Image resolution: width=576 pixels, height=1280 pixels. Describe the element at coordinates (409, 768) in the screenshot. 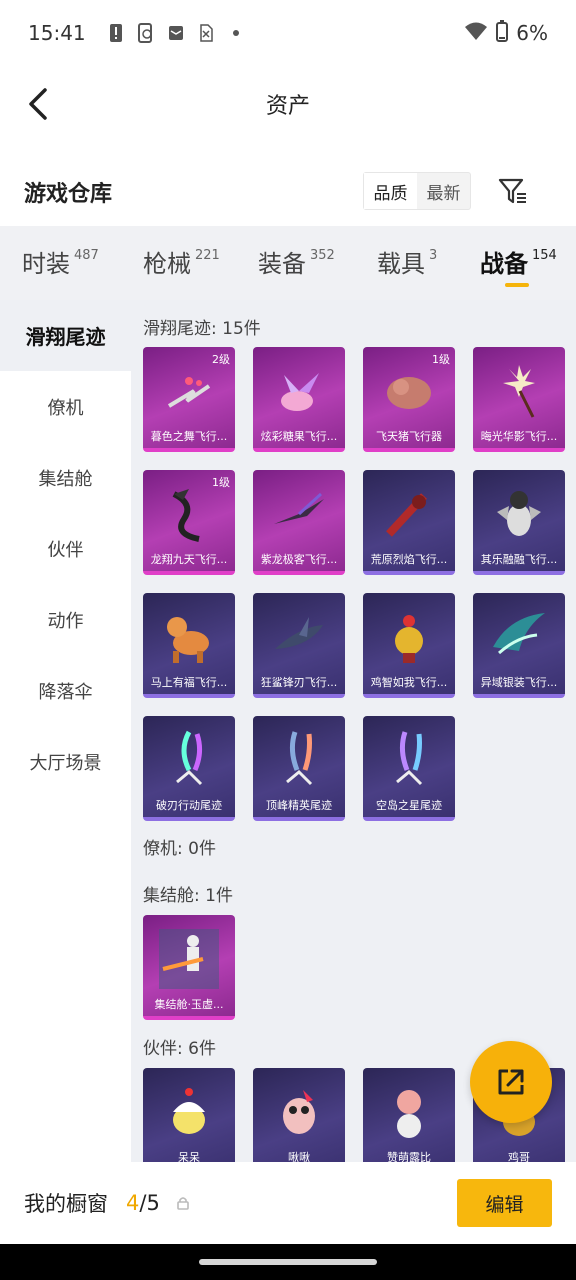

I see `item-card: 空岛之星尾迹` at that location.